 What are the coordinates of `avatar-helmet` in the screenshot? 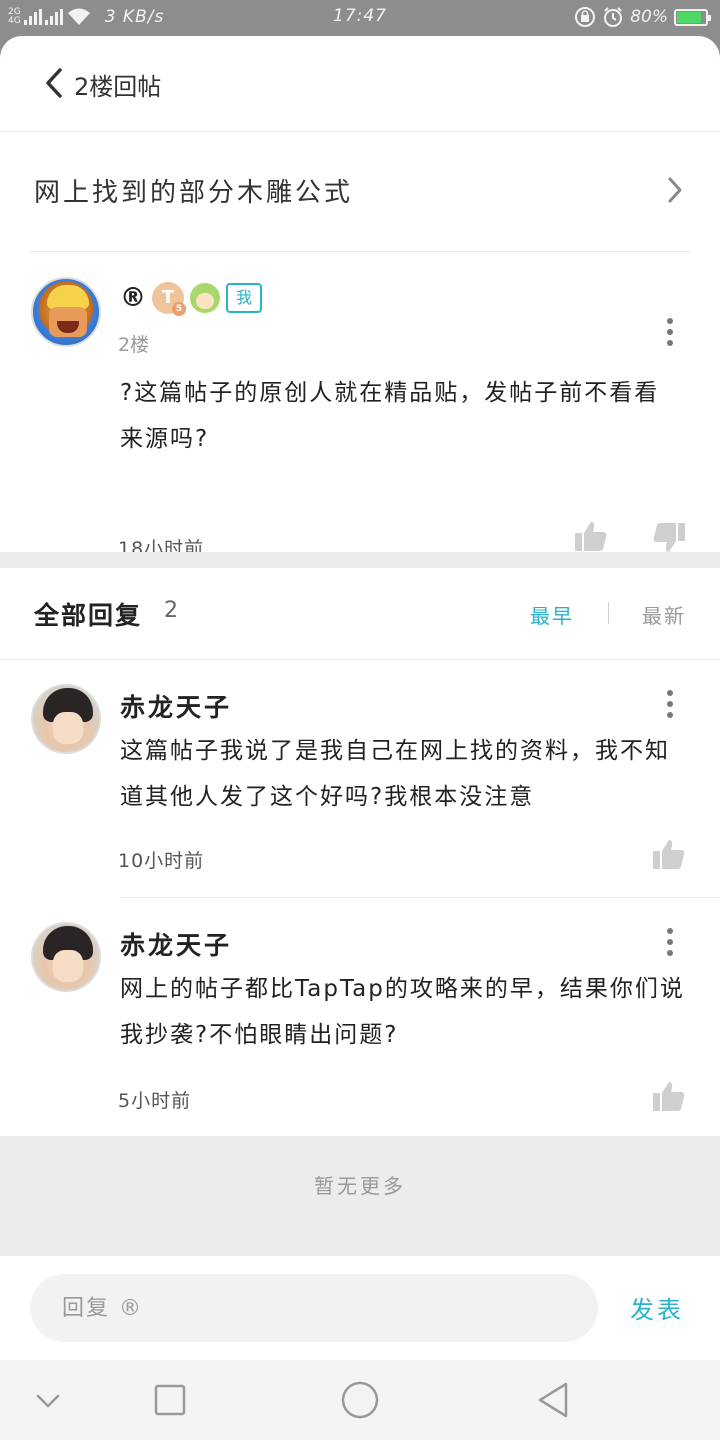 It's located at (68, 297).